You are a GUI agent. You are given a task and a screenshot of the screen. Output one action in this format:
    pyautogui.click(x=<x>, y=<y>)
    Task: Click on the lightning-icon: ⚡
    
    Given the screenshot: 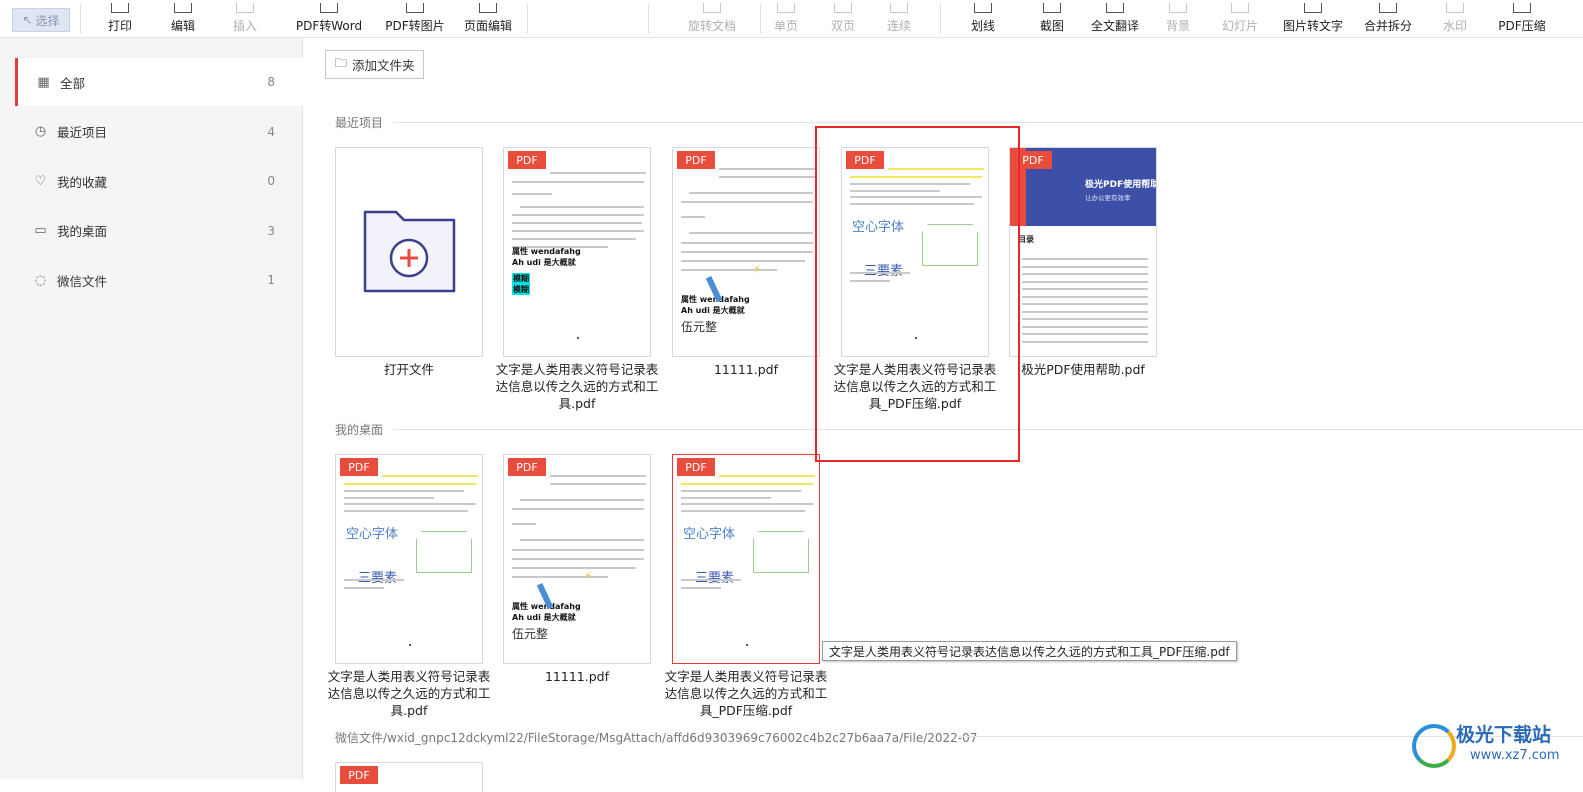 What is the action you would take?
    pyautogui.click(x=588, y=576)
    